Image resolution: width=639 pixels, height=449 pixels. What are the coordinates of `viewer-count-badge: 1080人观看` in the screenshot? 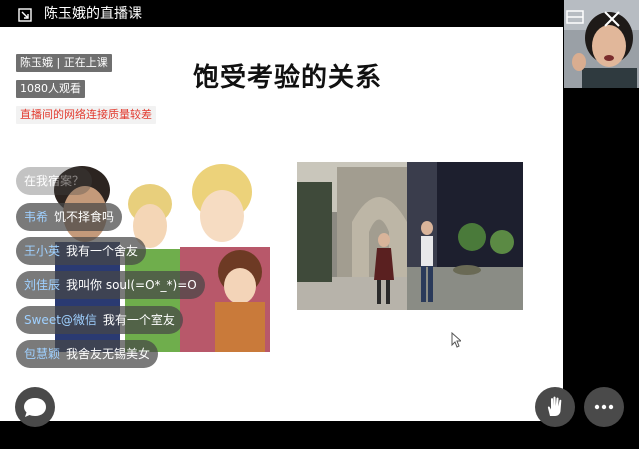 It's located at (50, 89).